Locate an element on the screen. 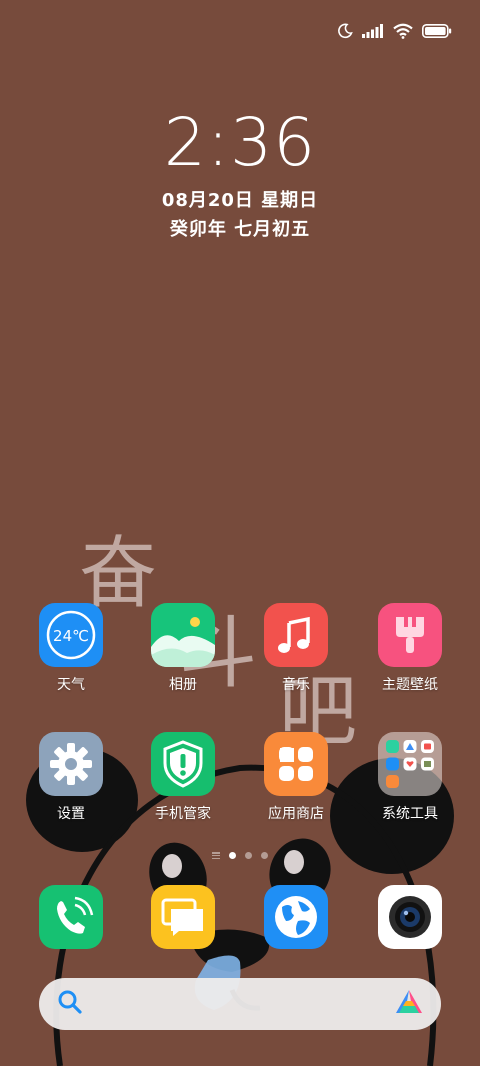 This screenshot has width=480, height=1066. page-list-icon is located at coordinates (216, 855).